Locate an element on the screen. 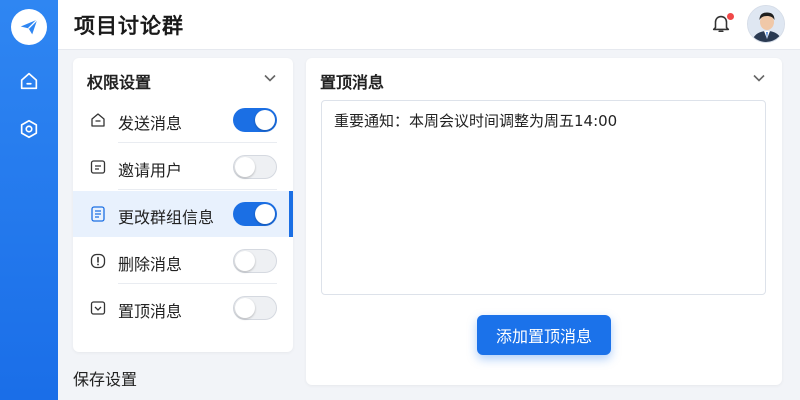 The image size is (800, 400). permission-label: 置顶消息 is located at coordinates (150, 311).